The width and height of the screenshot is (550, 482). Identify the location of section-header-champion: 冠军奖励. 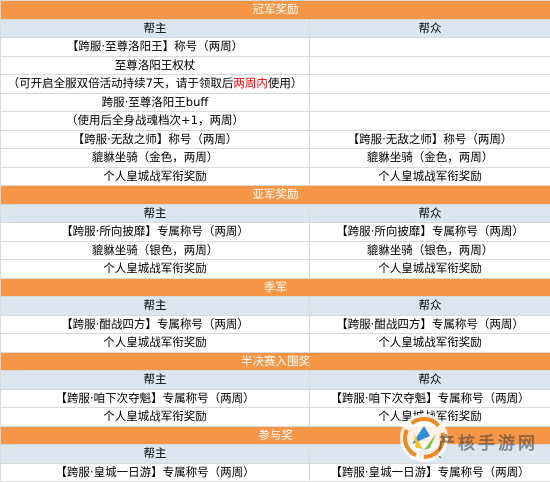
(275, 10).